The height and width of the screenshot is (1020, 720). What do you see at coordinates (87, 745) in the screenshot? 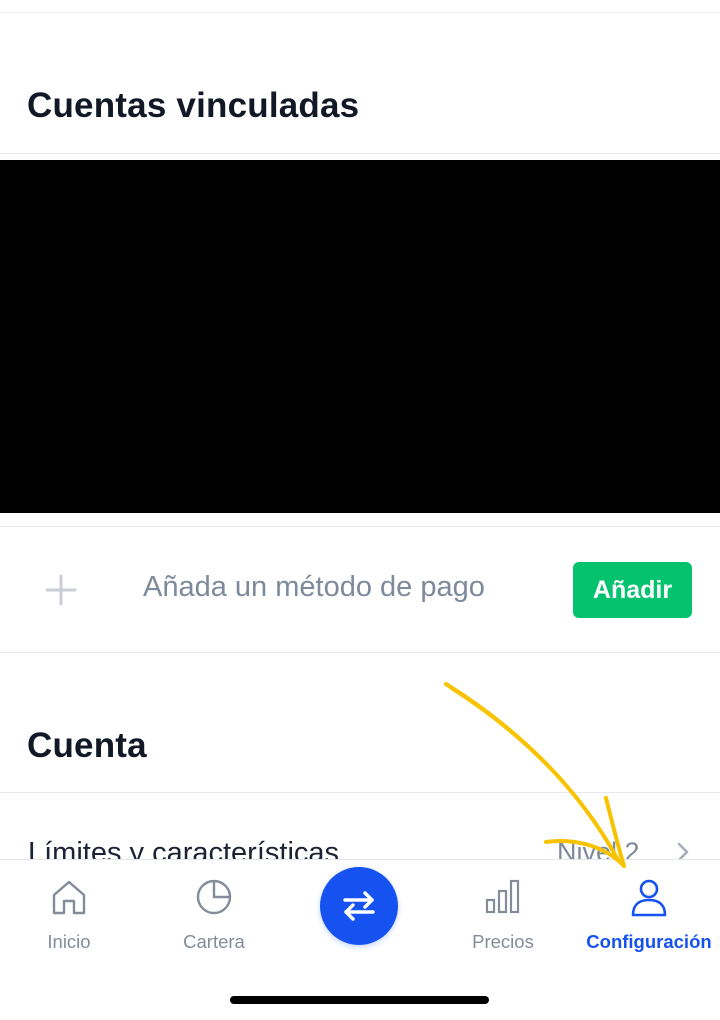
I see `account-title: Cuenta` at bounding box center [87, 745].